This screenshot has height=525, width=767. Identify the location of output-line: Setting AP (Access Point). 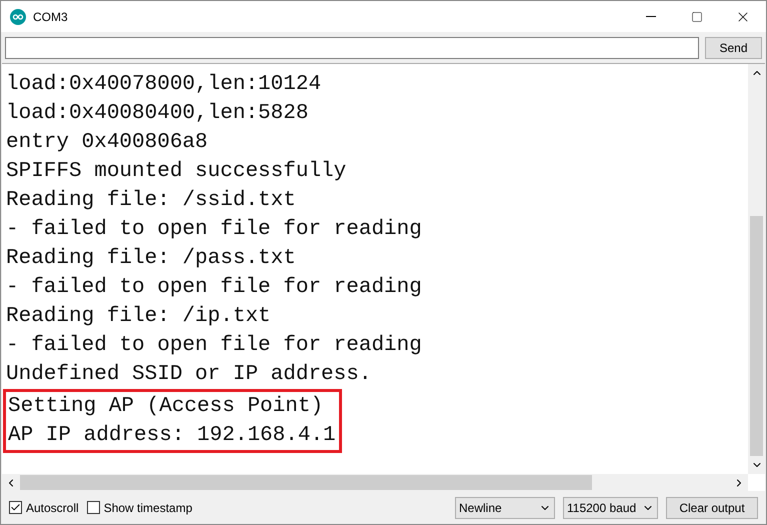
(166, 407).